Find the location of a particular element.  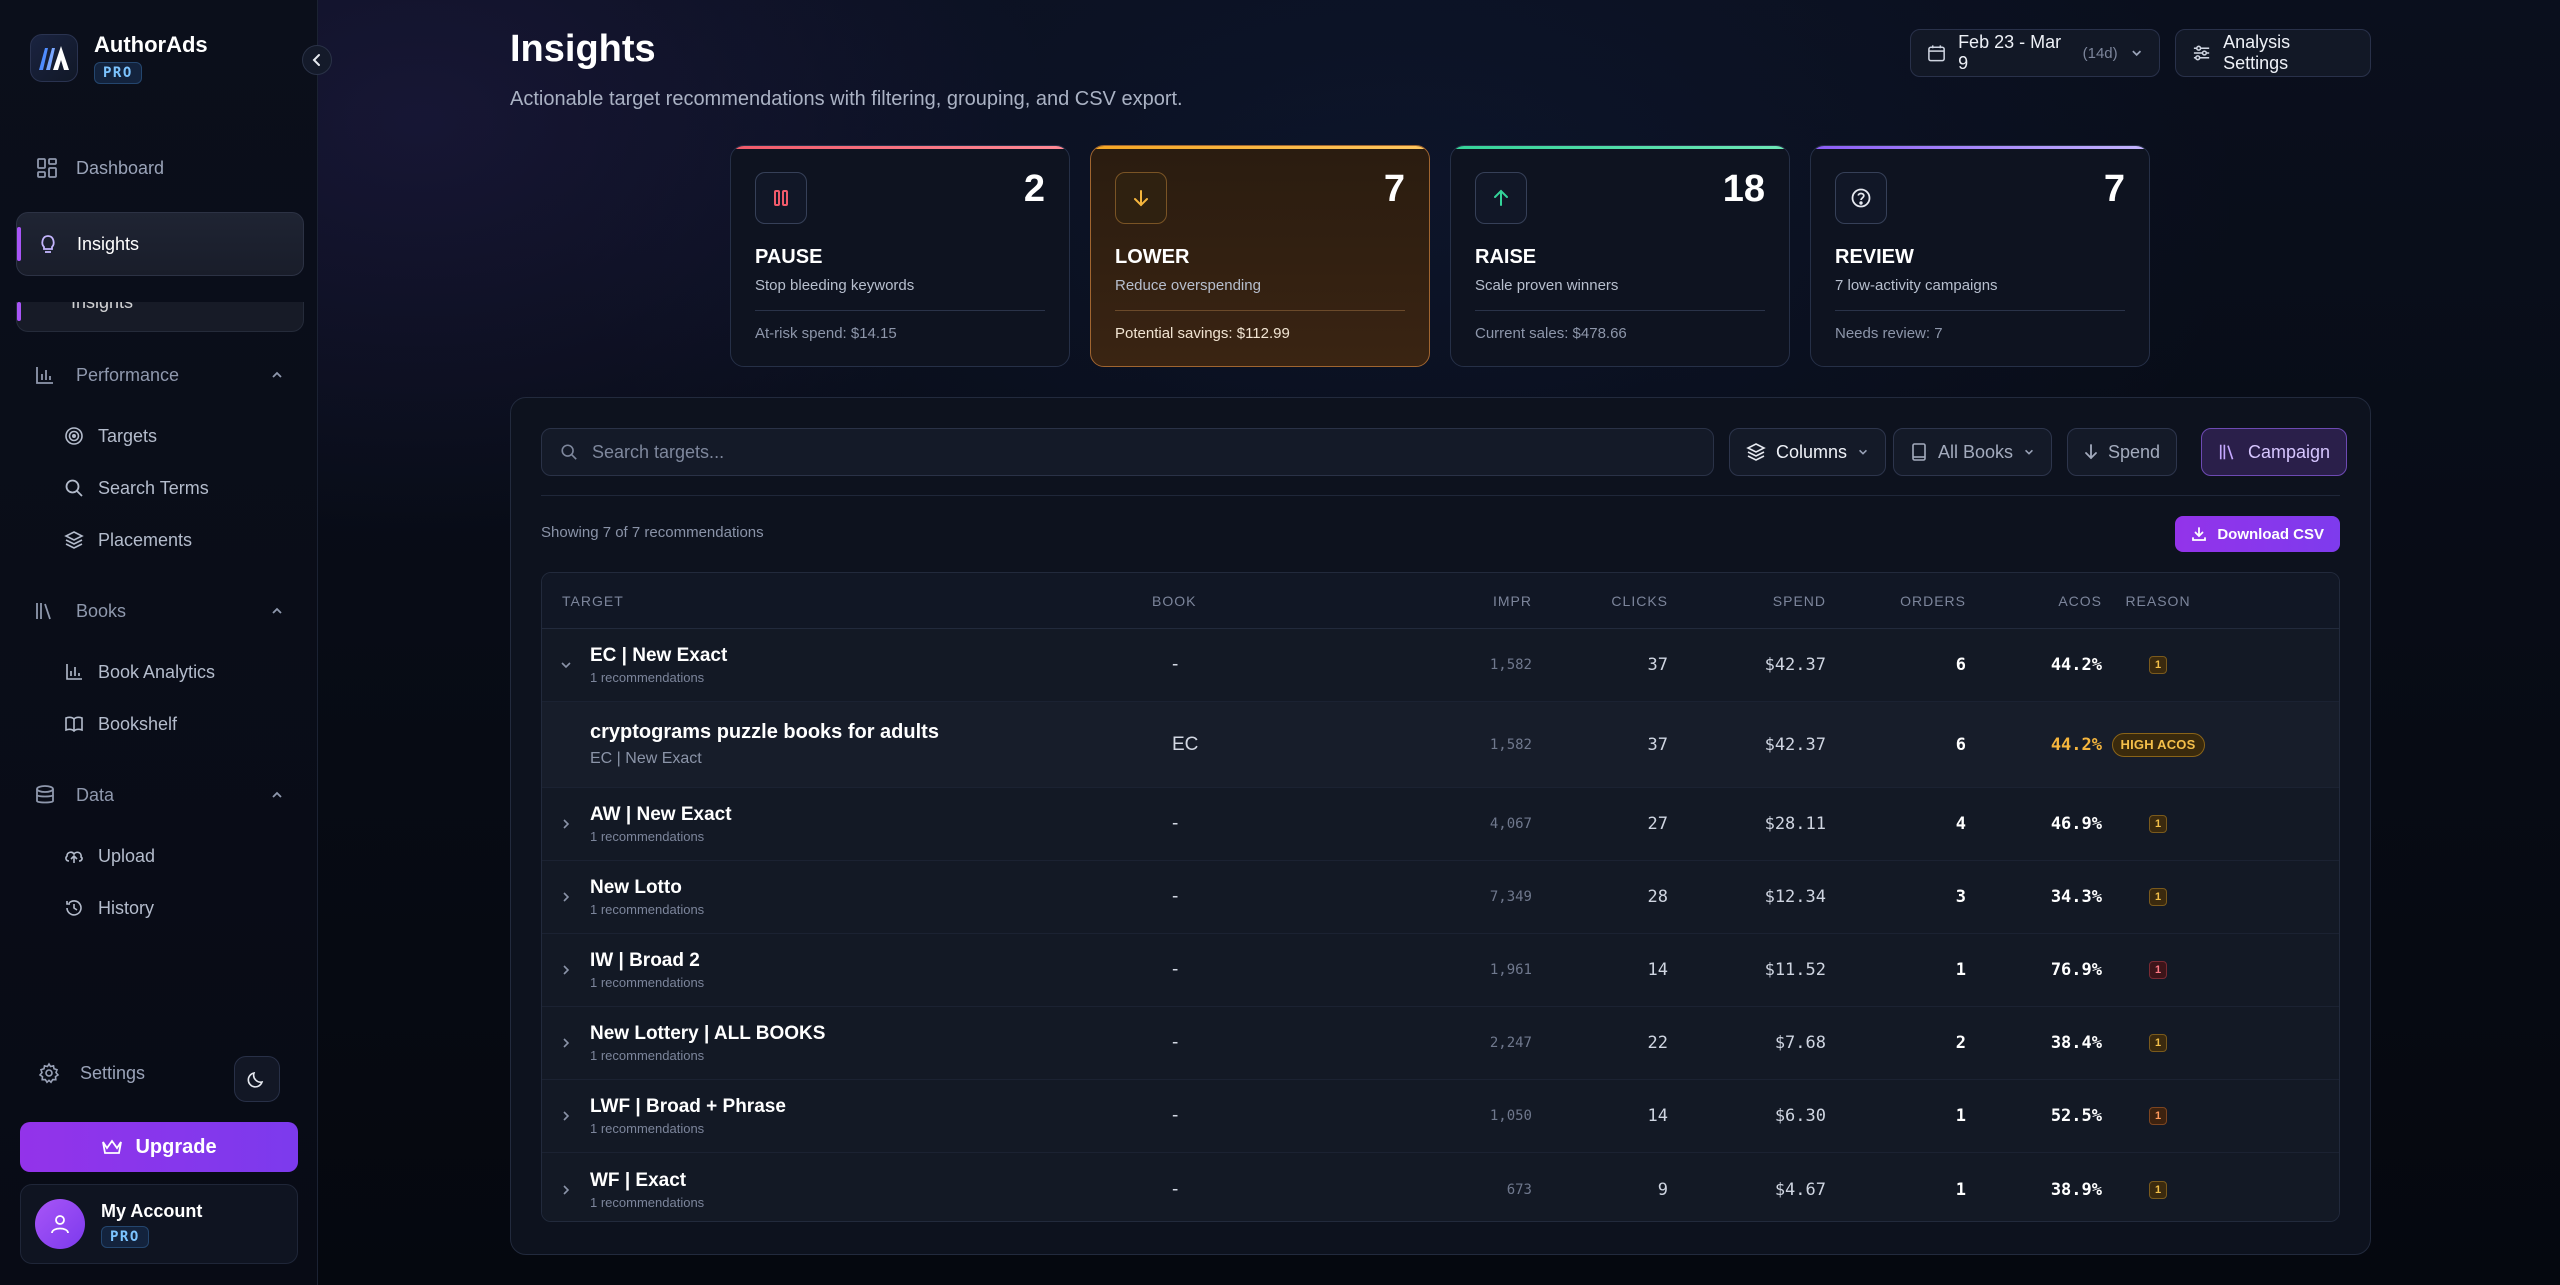

sidebar-item-history: History is located at coordinates (109, 908).